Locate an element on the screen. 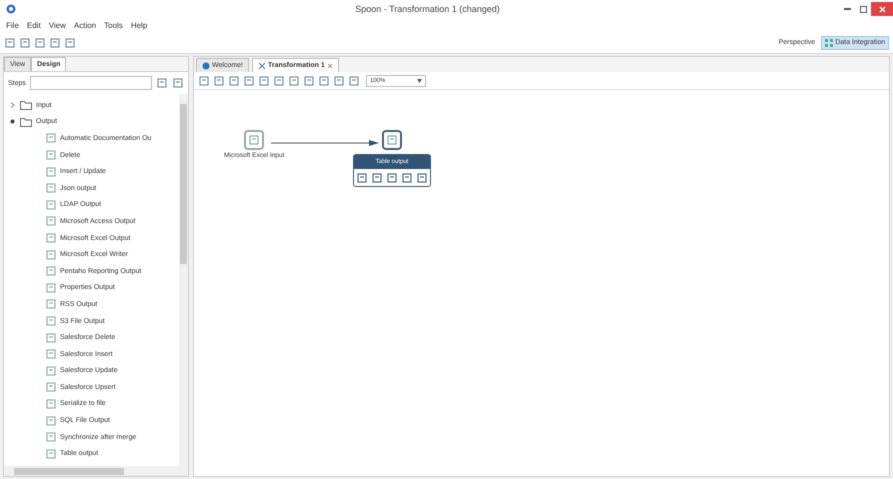  maximize-icon is located at coordinates (863, 9).